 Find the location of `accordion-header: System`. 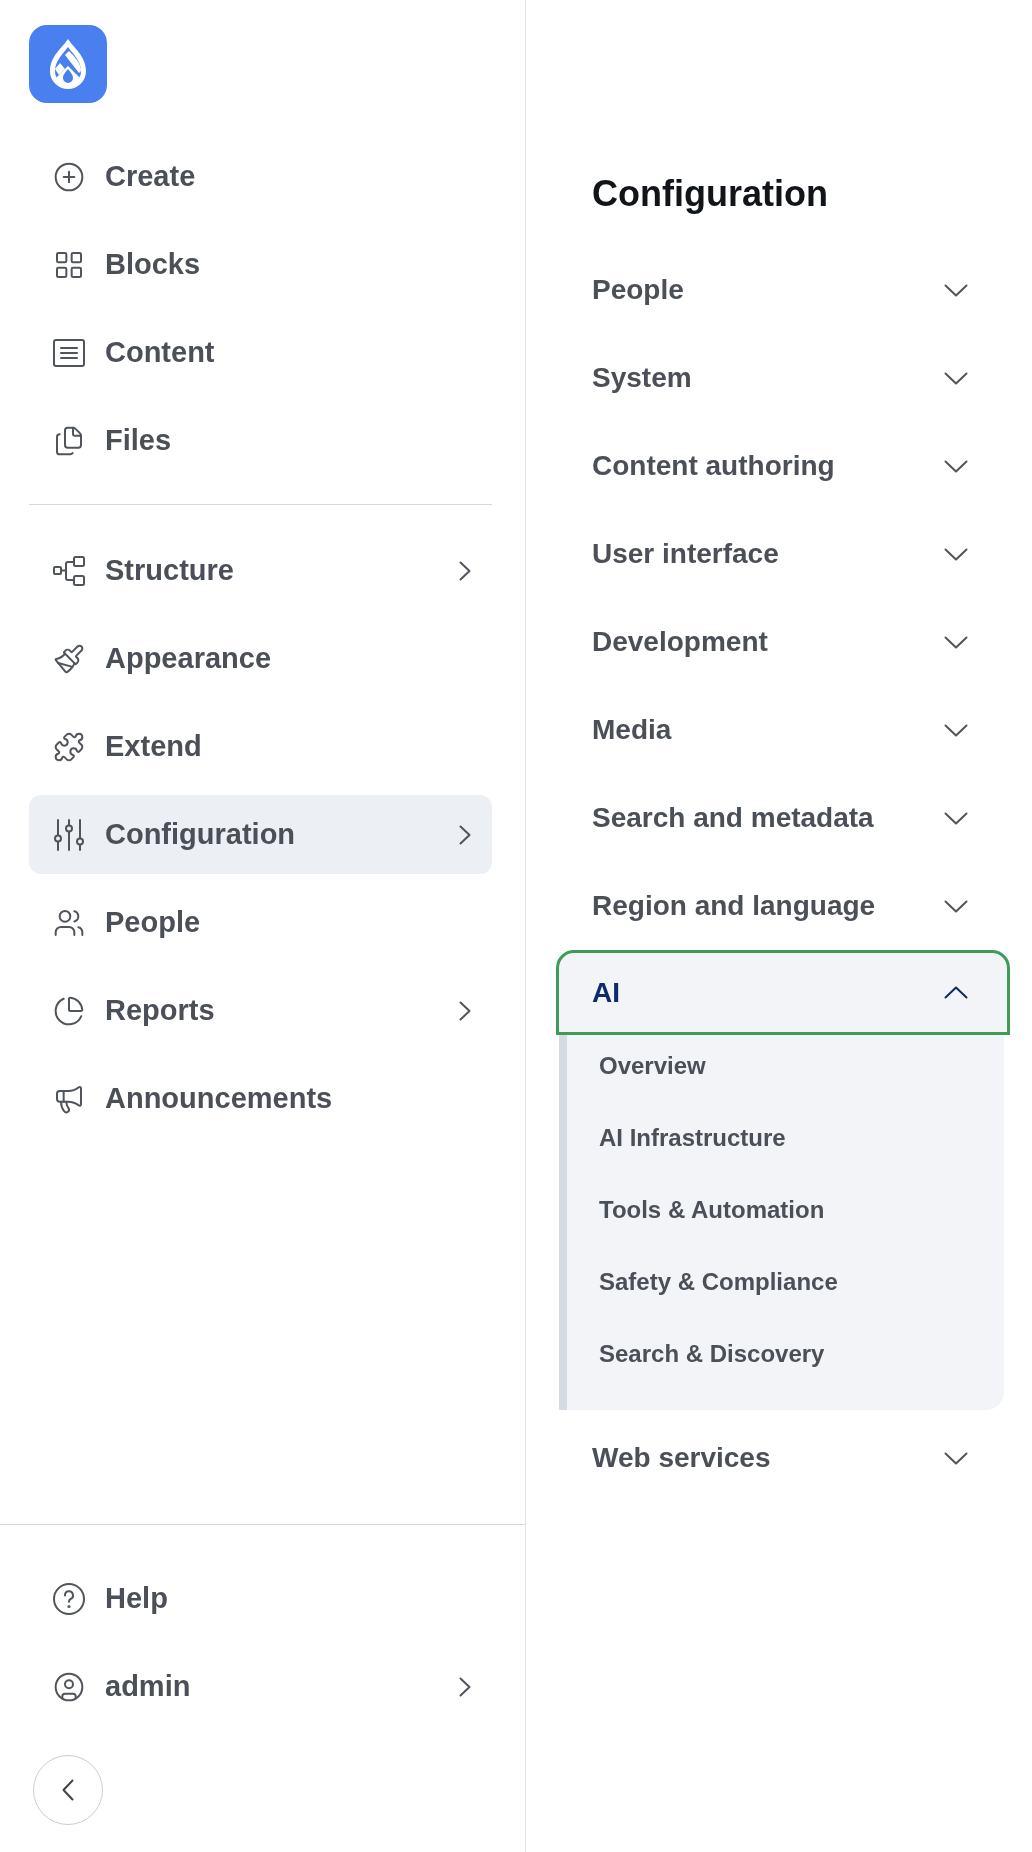

accordion-header: System is located at coordinates (783, 378).